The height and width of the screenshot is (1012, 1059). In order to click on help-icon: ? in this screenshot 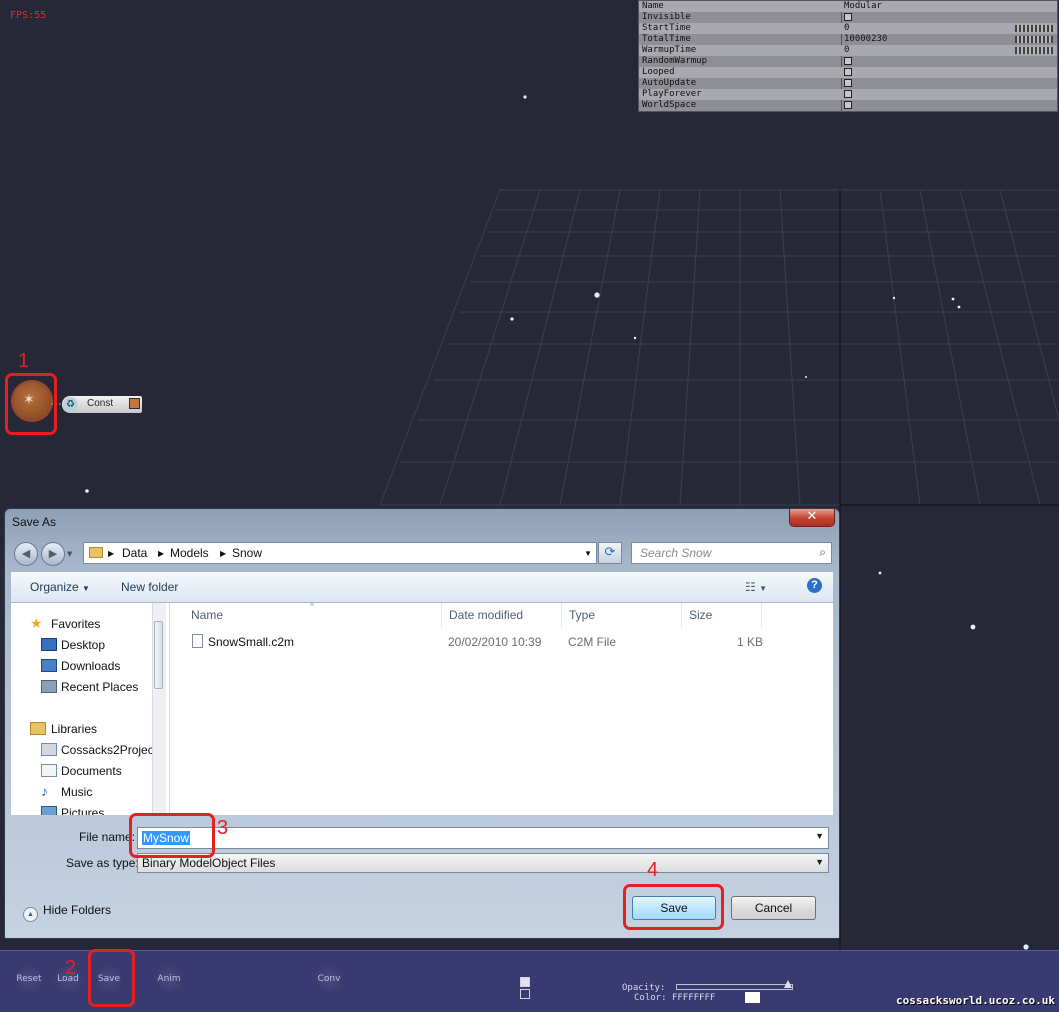, I will do `click(814, 585)`.